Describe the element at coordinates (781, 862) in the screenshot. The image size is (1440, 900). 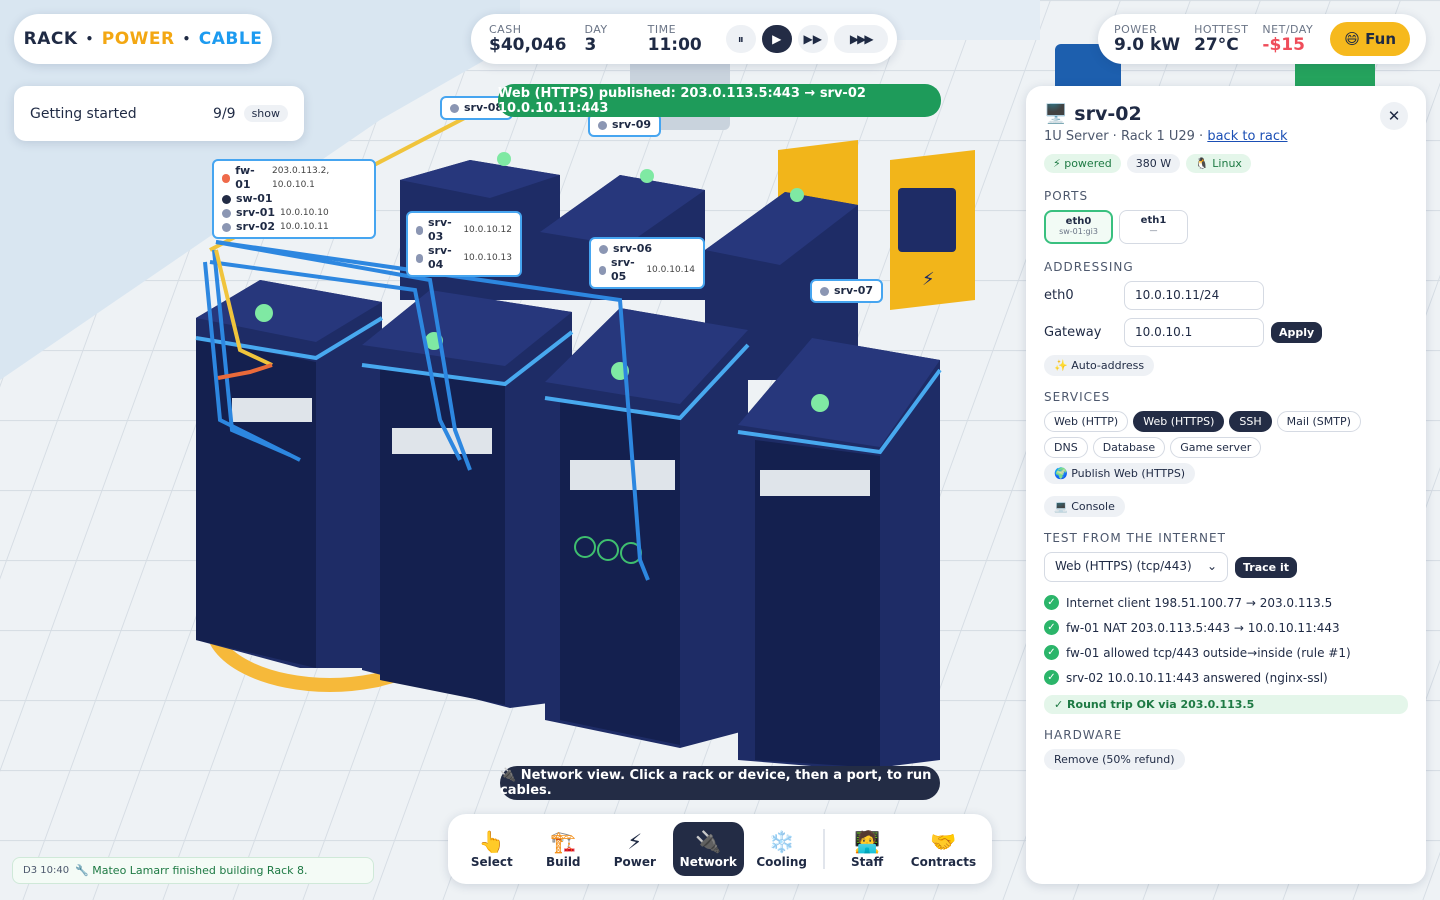
I see `tool-label: Cooling` at that location.